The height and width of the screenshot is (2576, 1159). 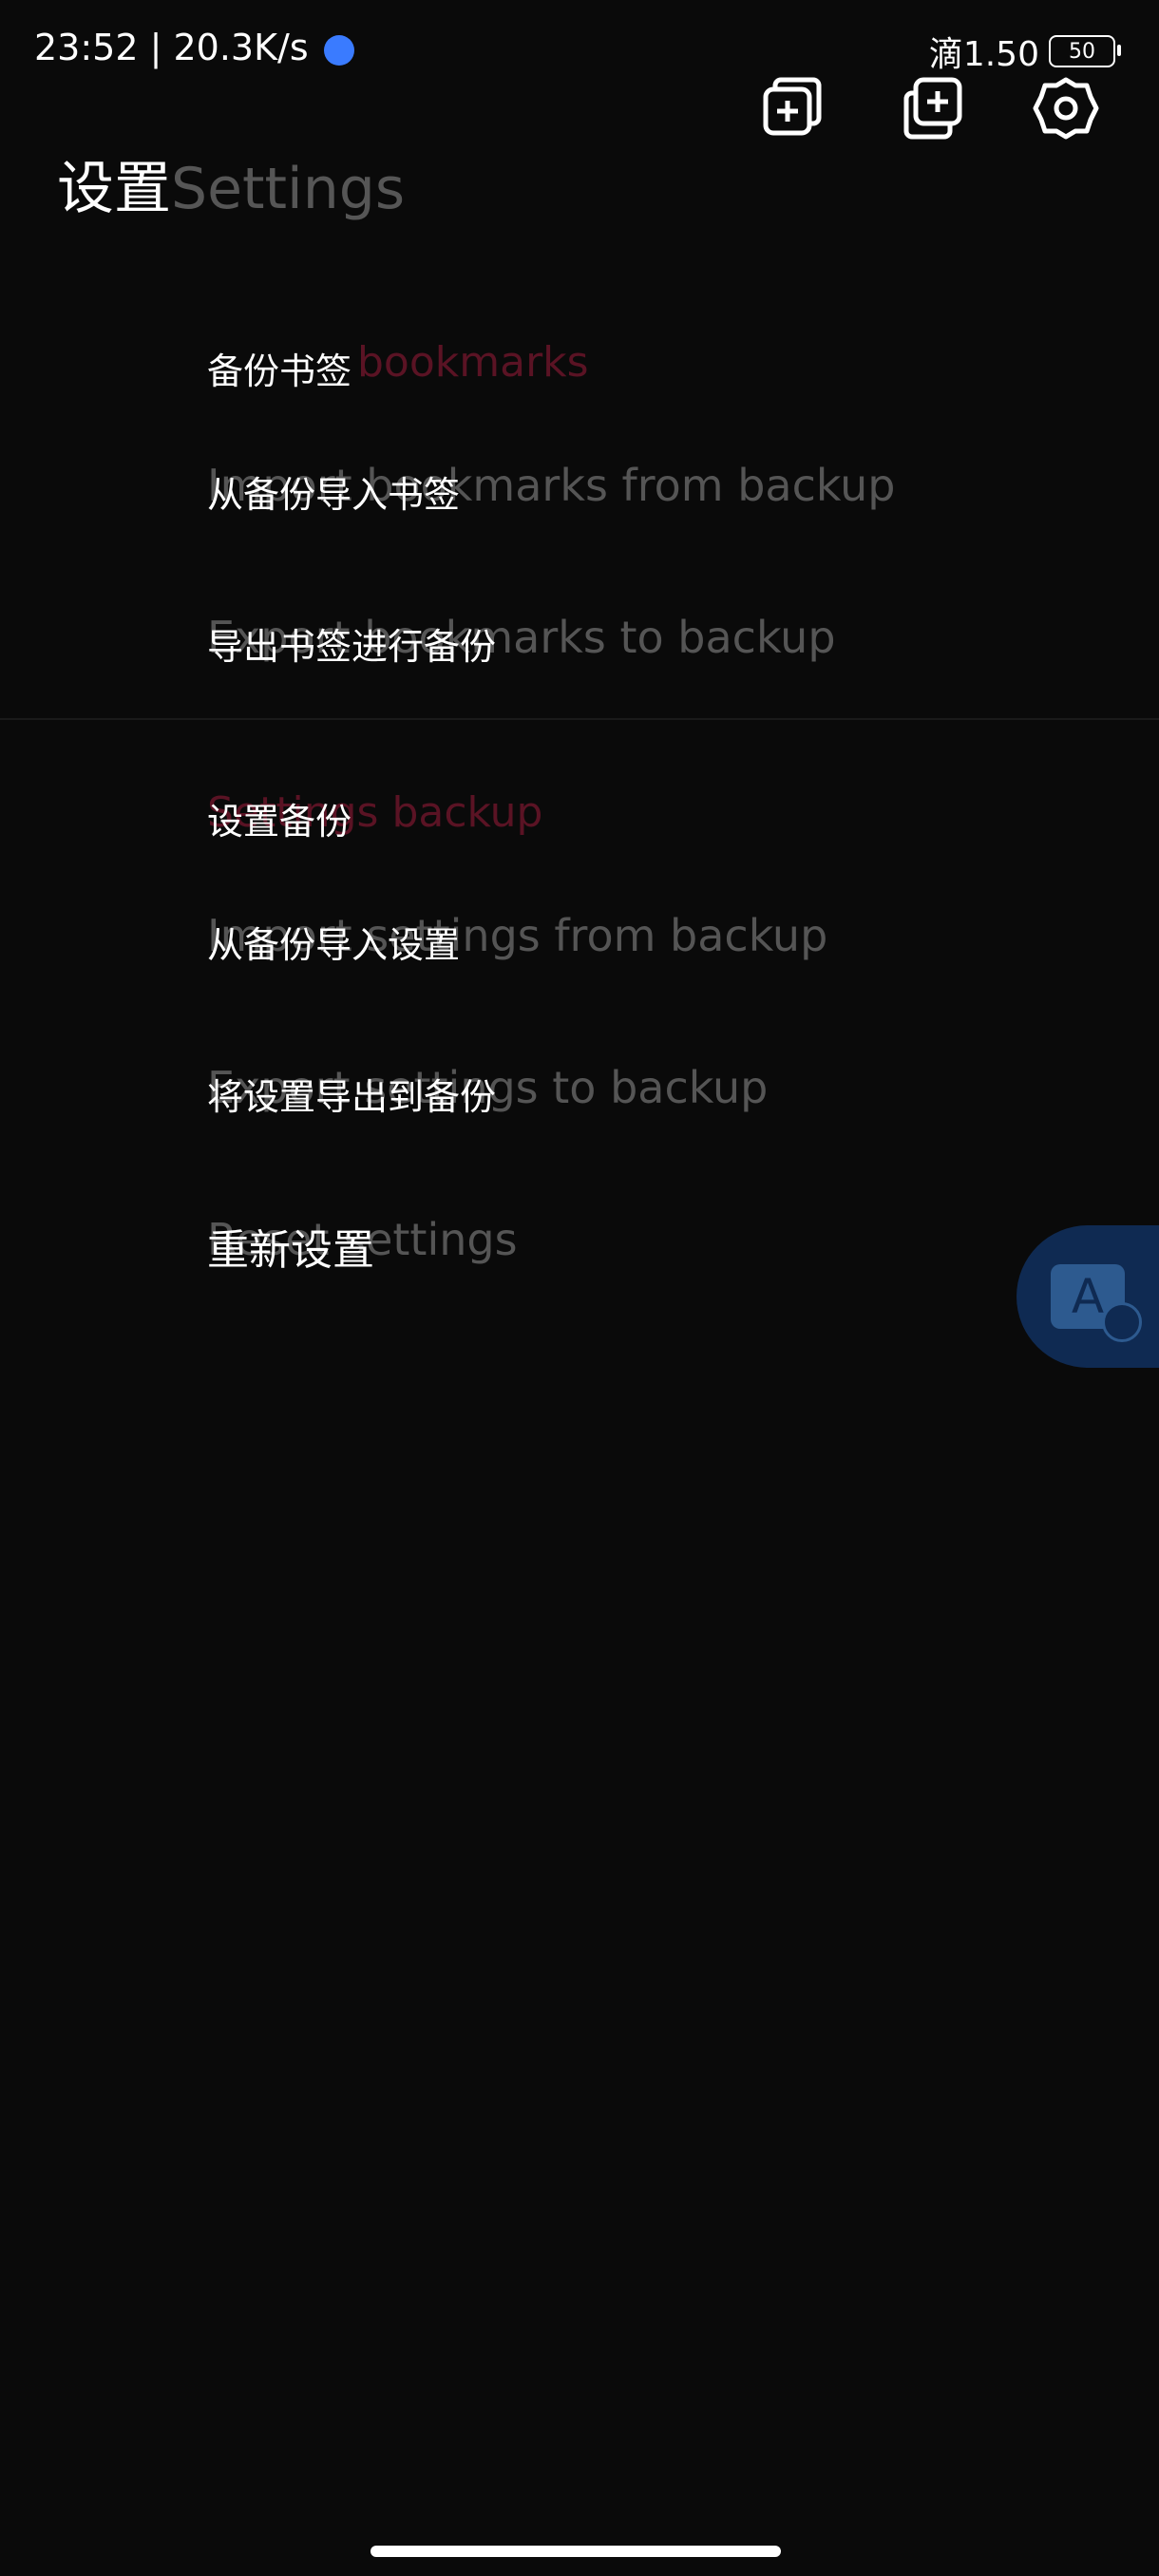 What do you see at coordinates (587, 669) in the screenshot?
I see `export-bookmarks-item: Export bookmarks to backup 导出书签进行备份` at bounding box center [587, 669].